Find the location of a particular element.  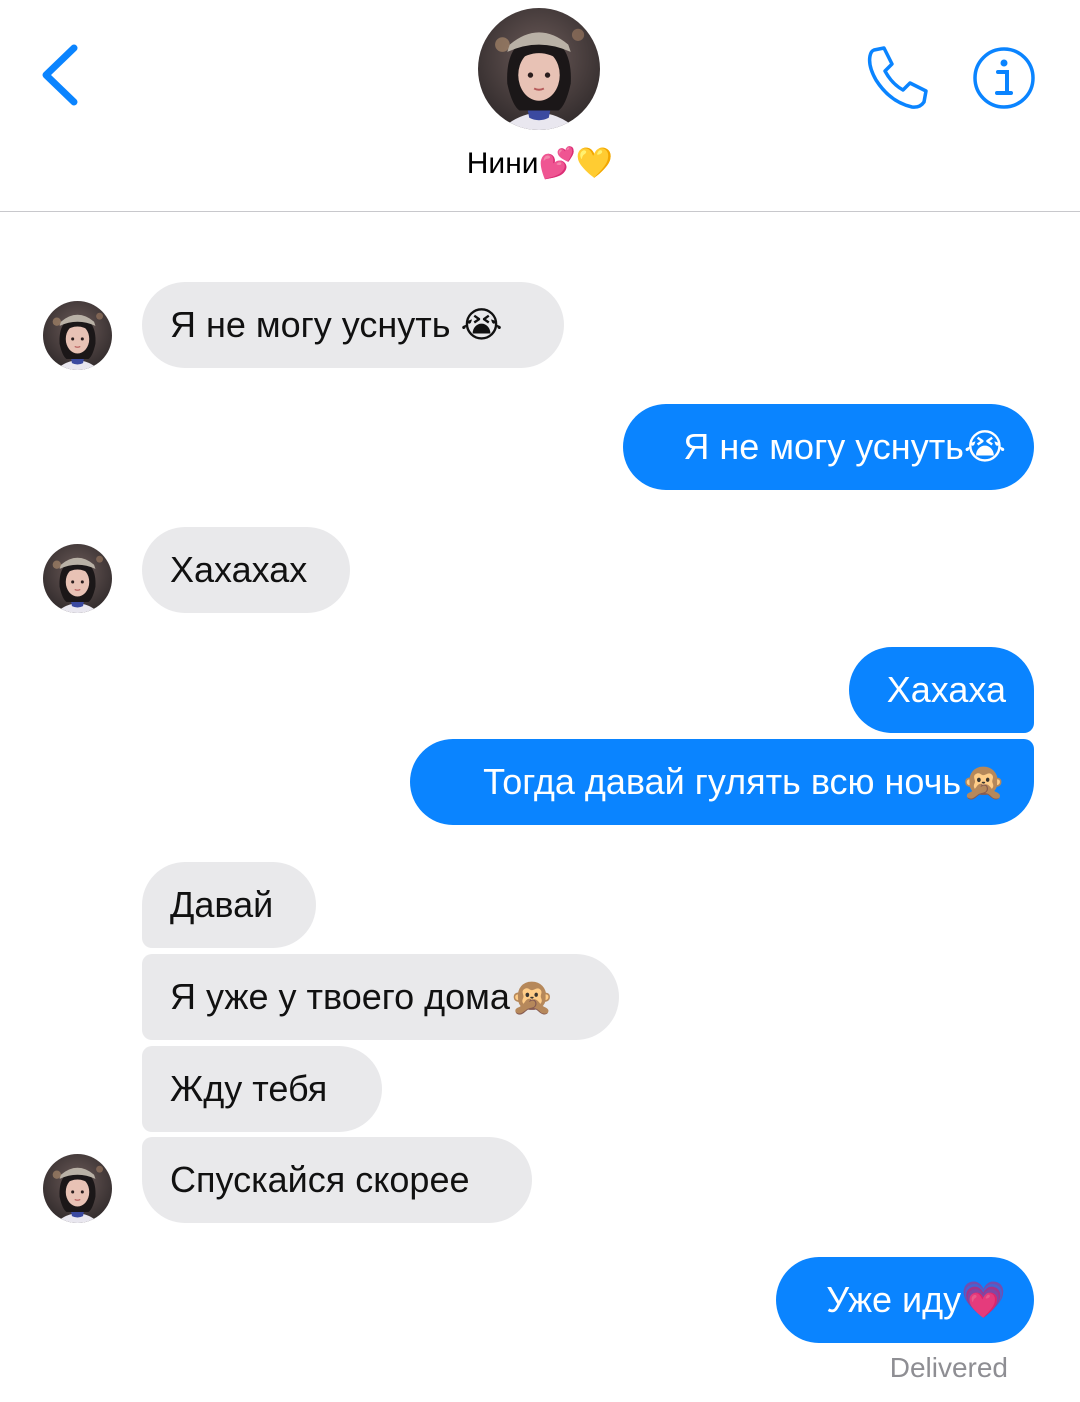

message-outgoing: Тогда давай гулять всю ночь🙊 is located at coordinates (722, 782).